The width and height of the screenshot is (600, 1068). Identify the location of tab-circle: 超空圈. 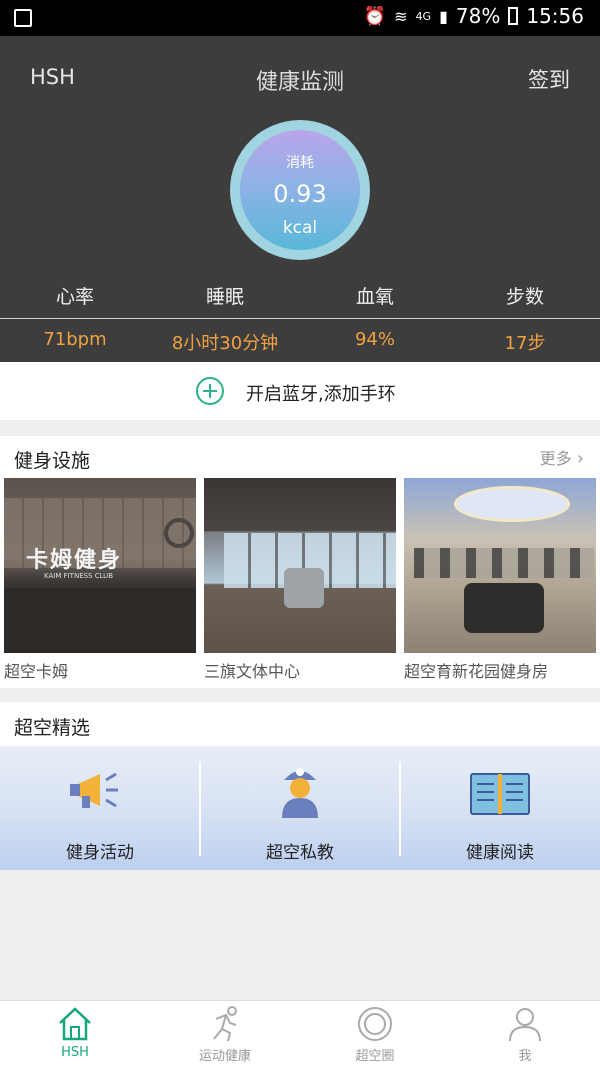
(375, 1034).